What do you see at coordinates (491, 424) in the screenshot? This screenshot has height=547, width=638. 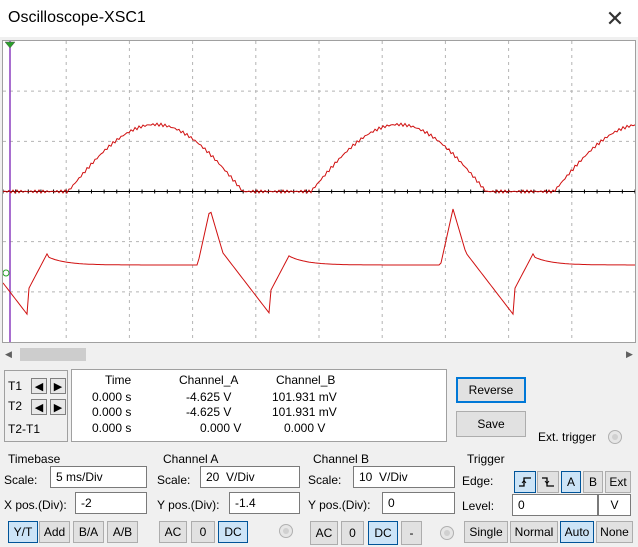 I see `save-button: Save` at bounding box center [491, 424].